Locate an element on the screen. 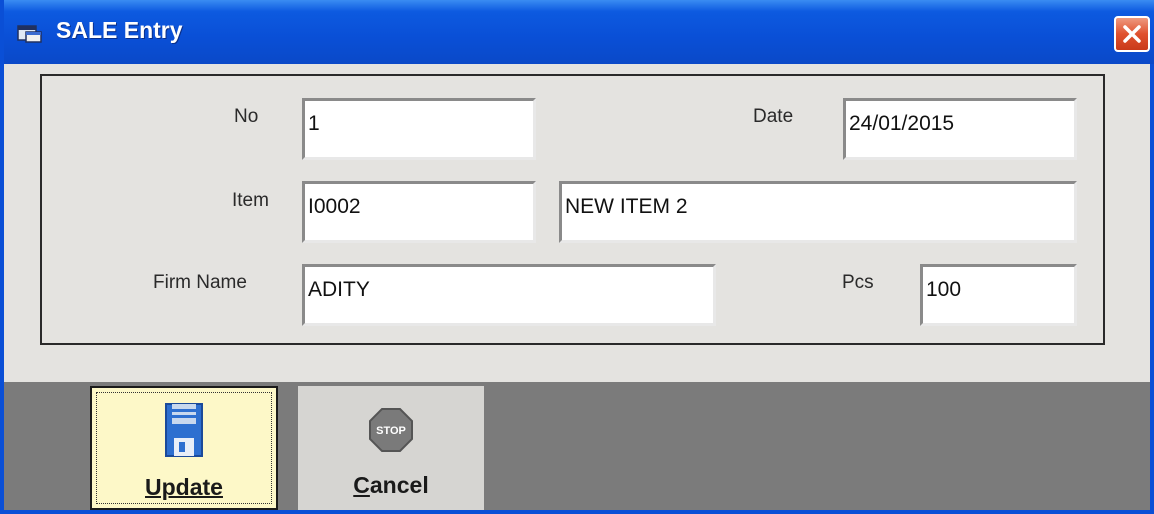 This screenshot has width=1154, height=514. pcs-field: 100 is located at coordinates (998, 295).